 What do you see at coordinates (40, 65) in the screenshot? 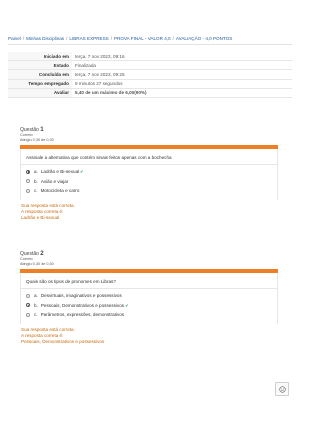
I see `summary-label: Estado` at bounding box center [40, 65].